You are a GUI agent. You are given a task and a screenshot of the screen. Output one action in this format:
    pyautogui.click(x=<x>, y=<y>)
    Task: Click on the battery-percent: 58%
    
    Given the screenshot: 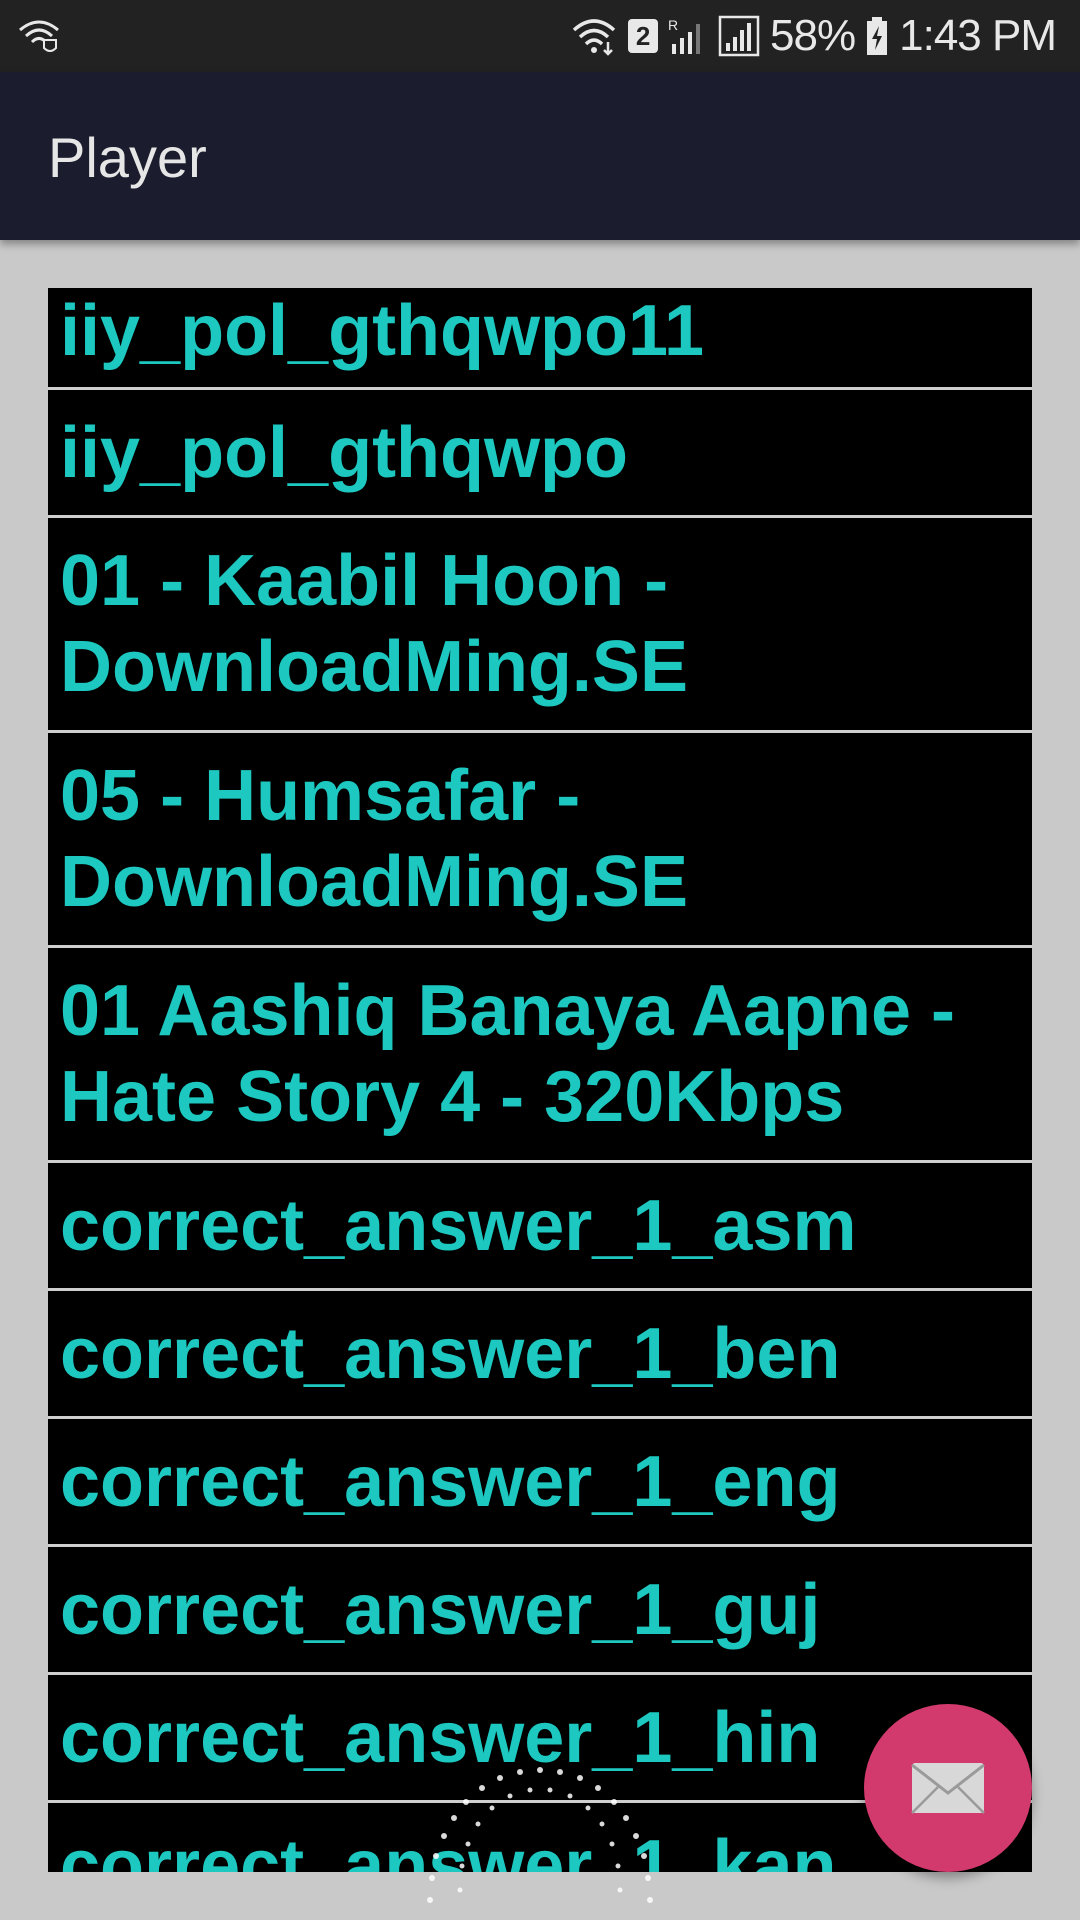 What is the action you would take?
    pyautogui.click(x=813, y=35)
    